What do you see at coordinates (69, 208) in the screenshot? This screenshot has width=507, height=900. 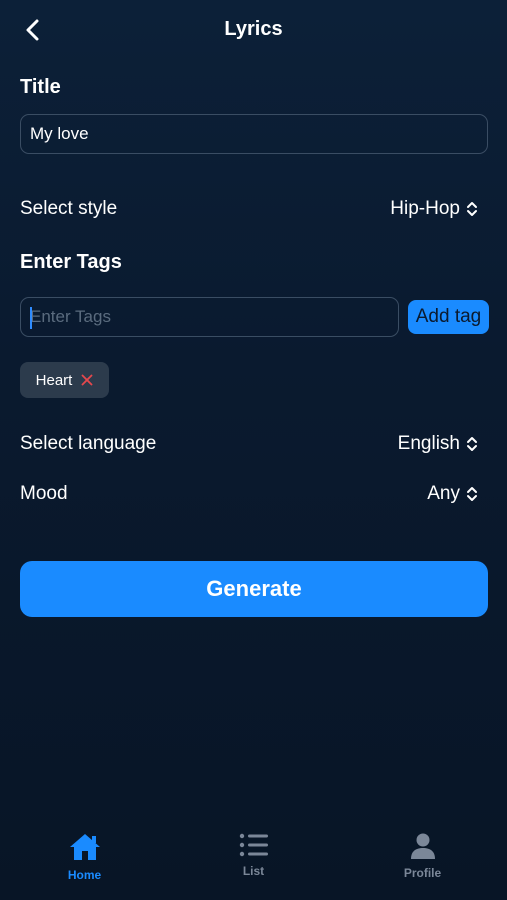 I see `style-label: Select style` at bounding box center [69, 208].